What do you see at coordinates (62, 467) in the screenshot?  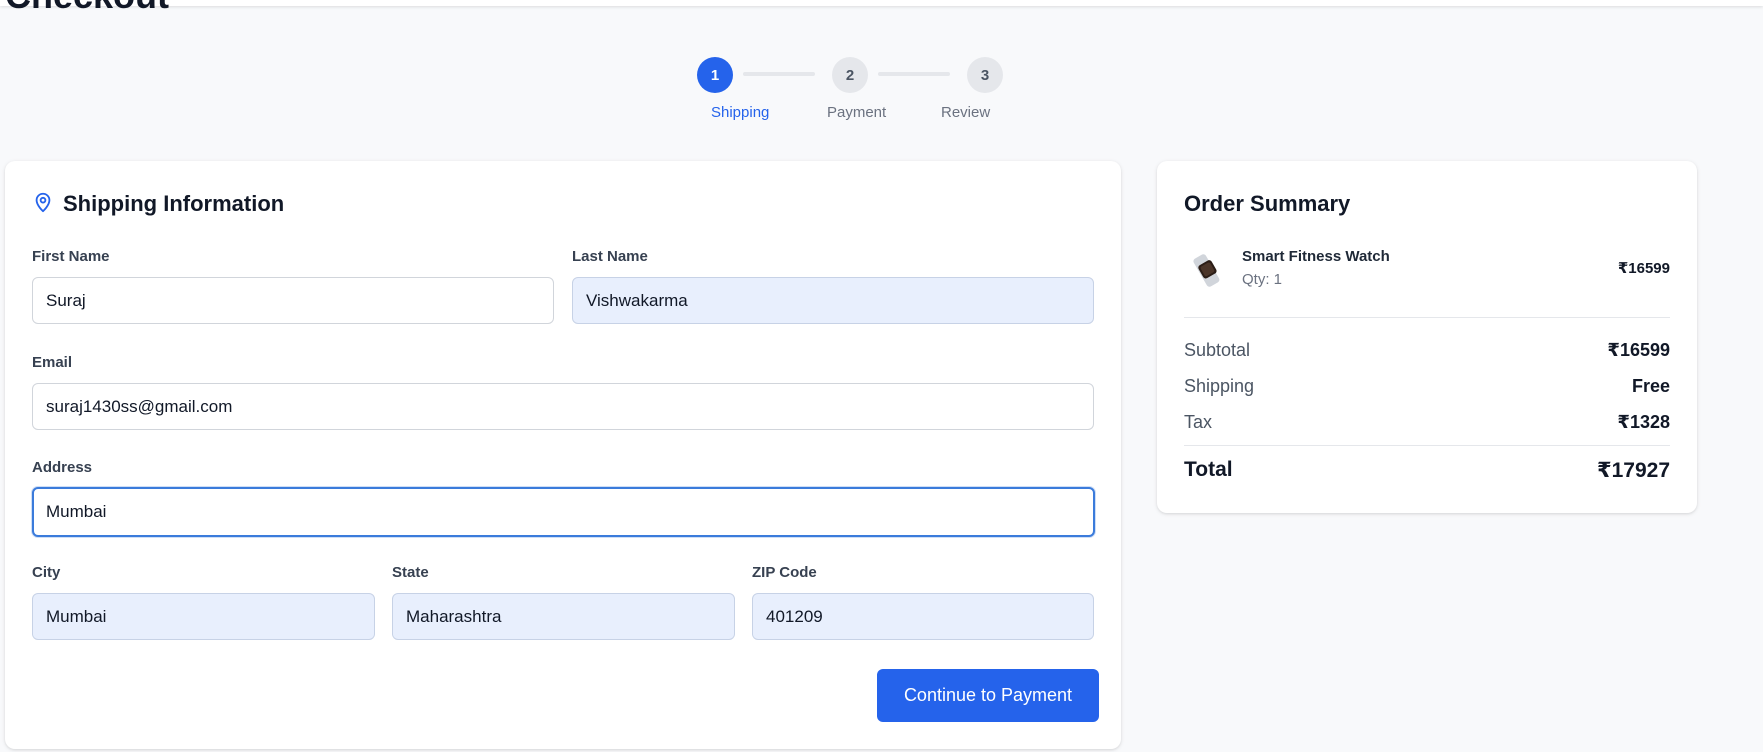 I see `address-label: Address` at bounding box center [62, 467].